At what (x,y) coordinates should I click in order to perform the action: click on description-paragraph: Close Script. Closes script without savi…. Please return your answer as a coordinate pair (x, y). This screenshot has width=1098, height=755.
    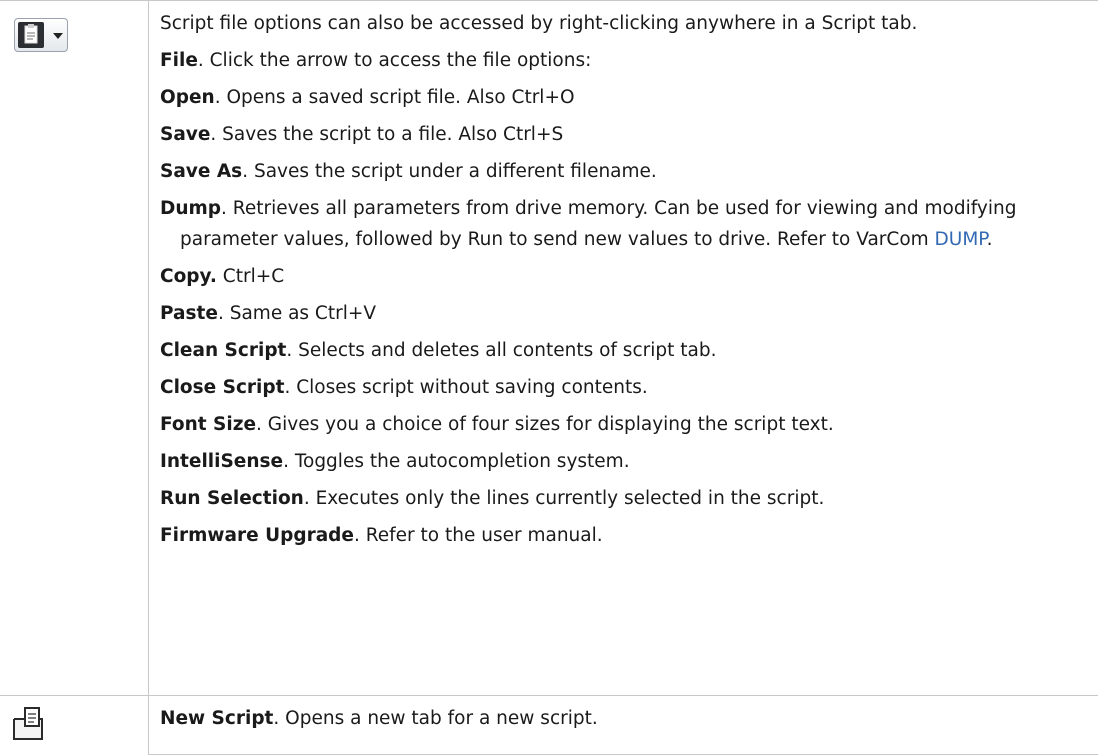
    Looking at the image, I should click on (623, 387).